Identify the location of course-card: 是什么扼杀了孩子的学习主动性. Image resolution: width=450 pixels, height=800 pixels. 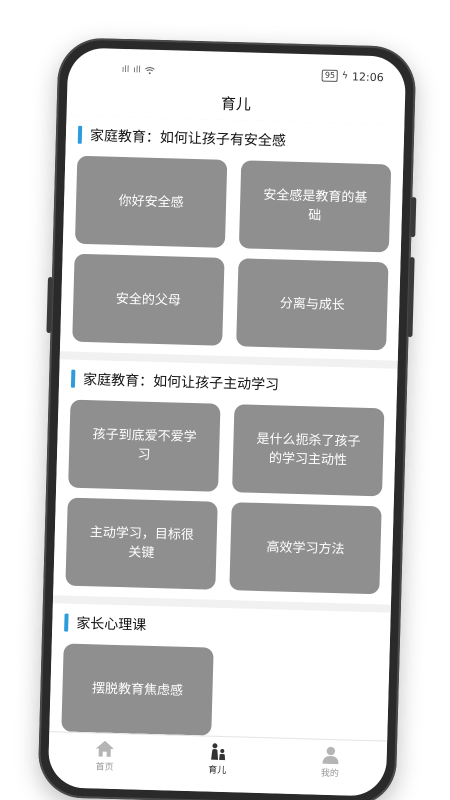
(308, 450).